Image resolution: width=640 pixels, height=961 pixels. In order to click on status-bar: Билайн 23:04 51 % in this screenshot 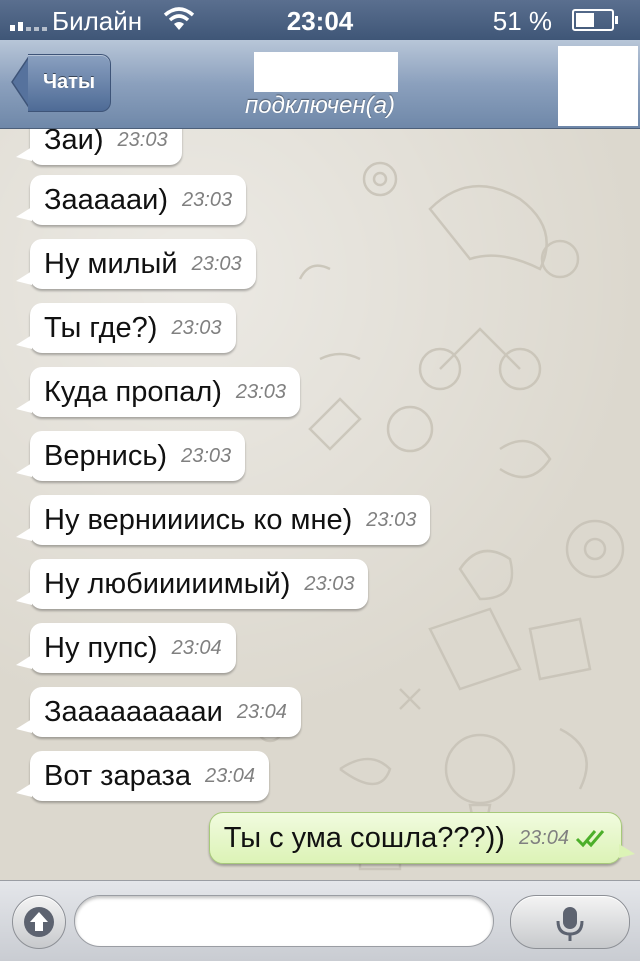, I will do `click(320, 20)`.